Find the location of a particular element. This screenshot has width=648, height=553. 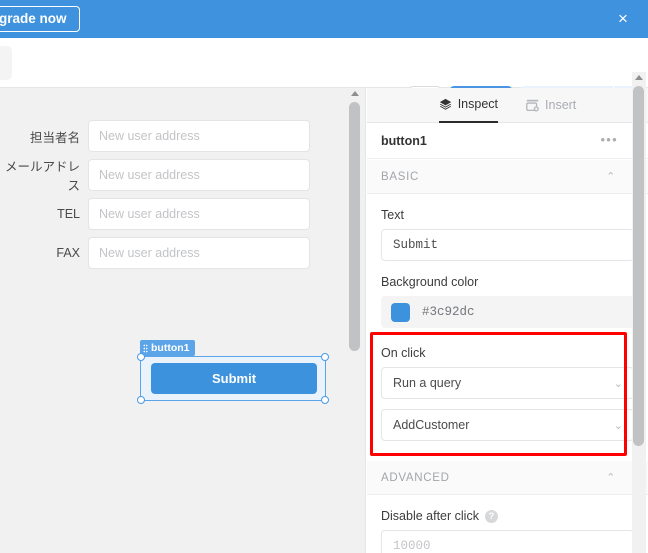

disable-field-label: Disable after click ? is located at coordinates (507, 516).